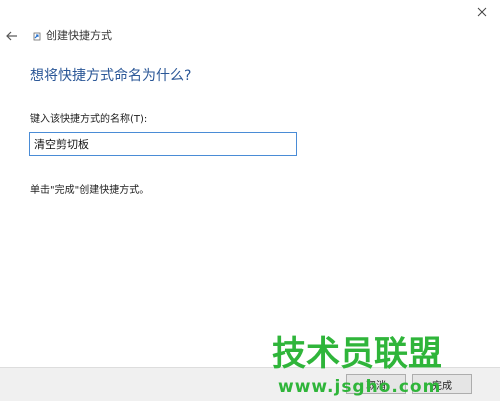 The width and height of the screenshot is (500, 401). Describe the element at coordinates (79, 35) in the screenshot. I see `window-title: 创建快捷方式` at that location.